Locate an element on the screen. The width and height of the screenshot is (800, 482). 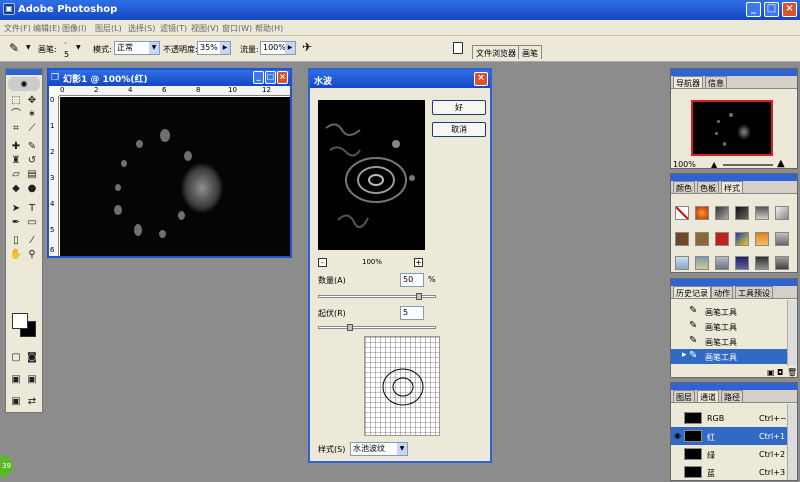
palette-well-icon is located at coordinates (458, 48).